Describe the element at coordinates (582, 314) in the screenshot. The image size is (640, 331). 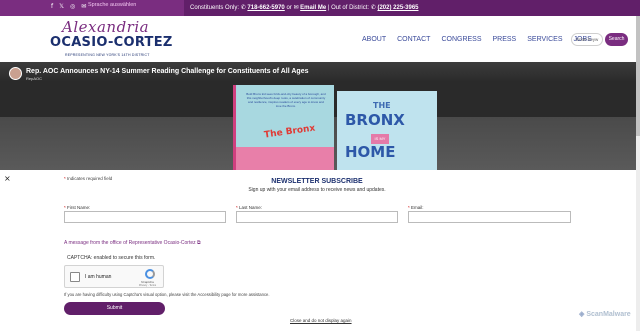
I see `shield-icon: ◈` at that location.